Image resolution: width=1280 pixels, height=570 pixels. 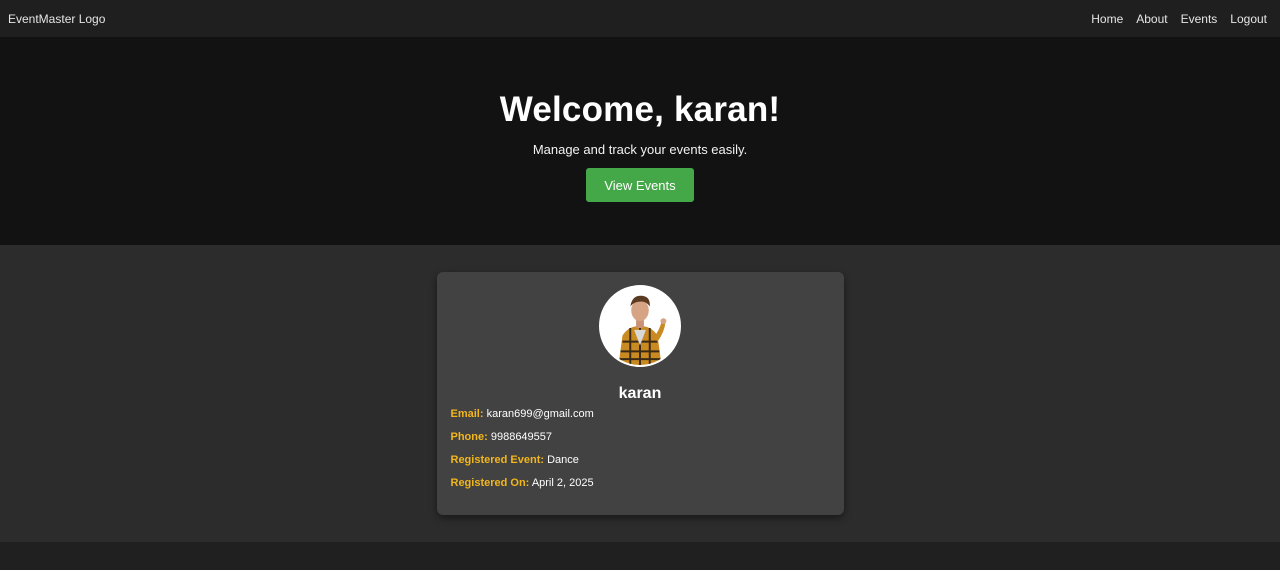 I want to click on phone-value: 9988649557, so click(x=521, y=437).